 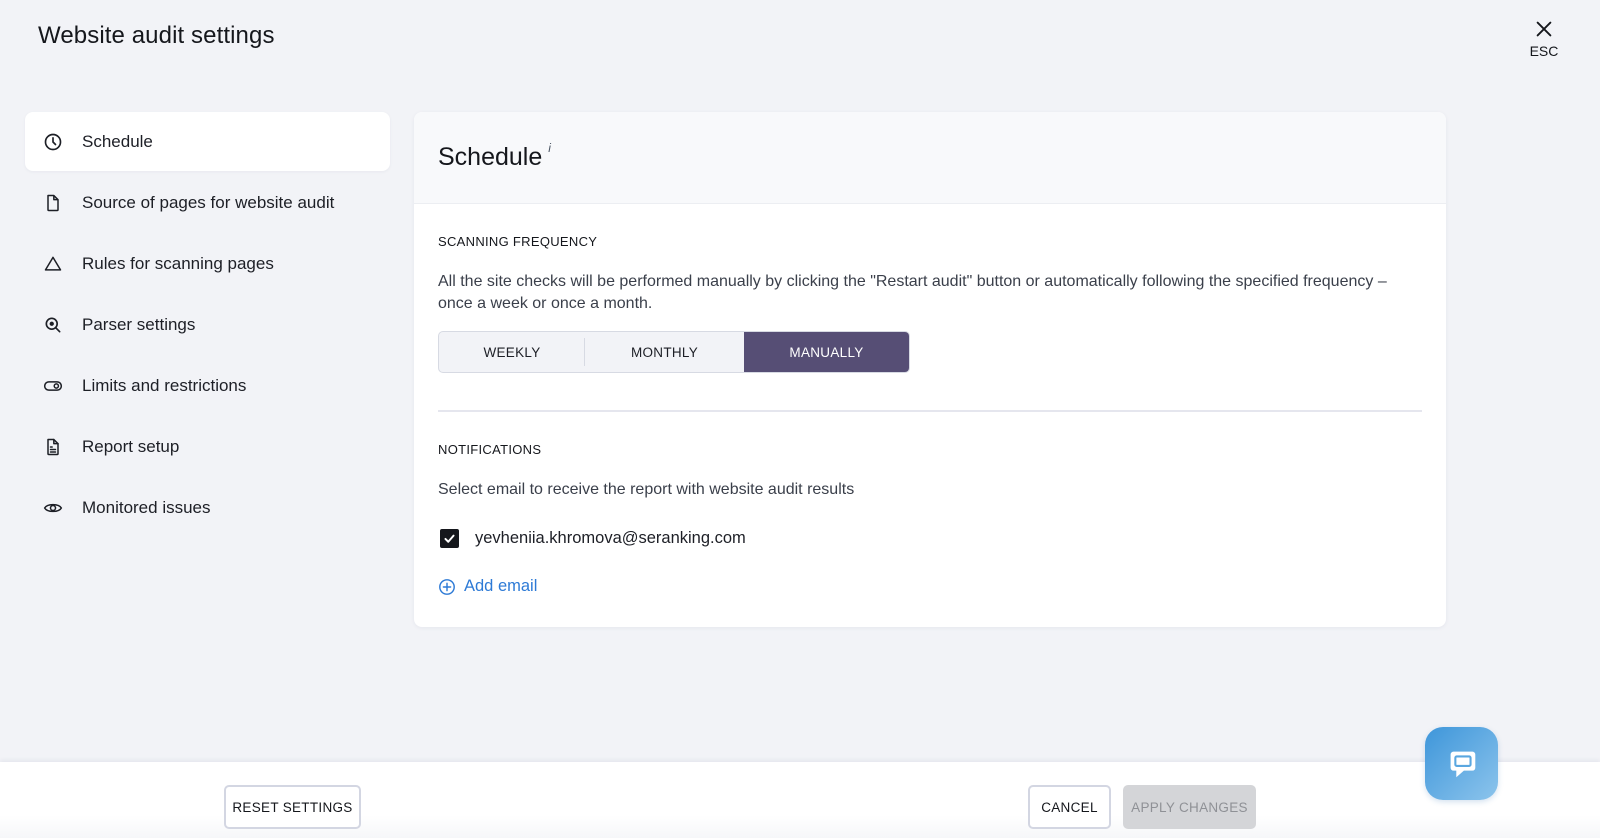 I want to click on sidebar-item-label: Limits and restrictions, so click(x=164, y=385).